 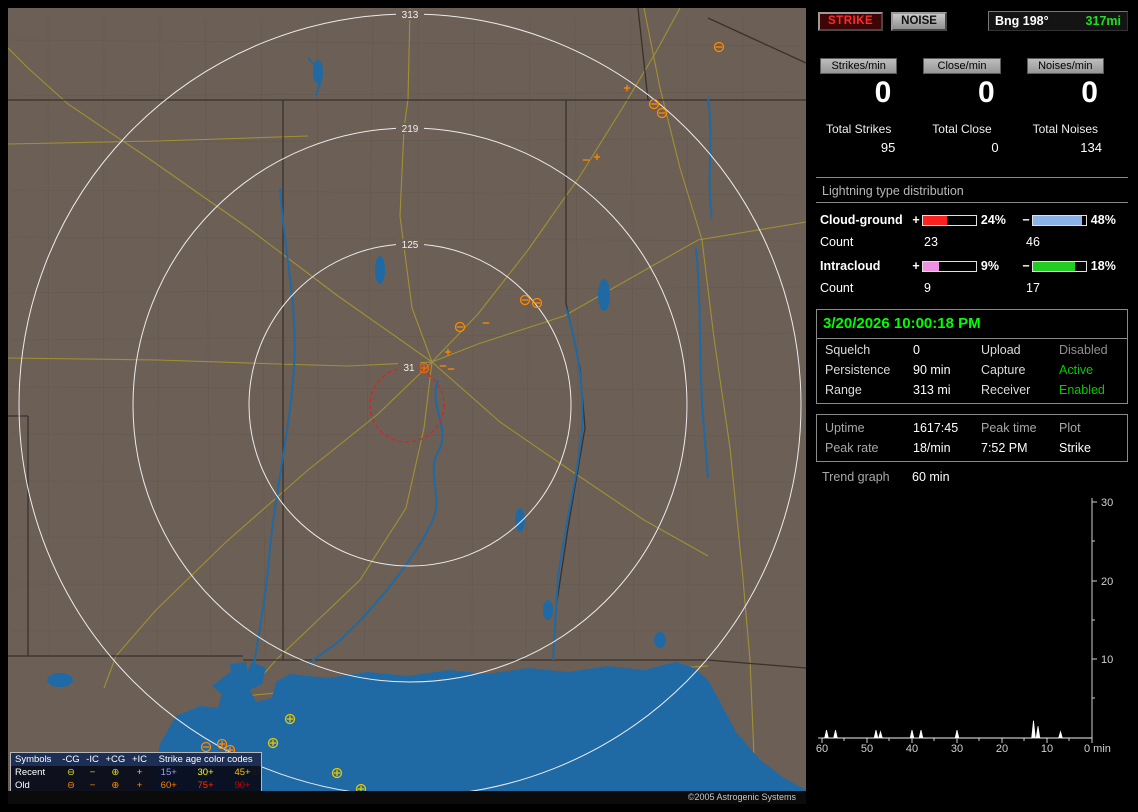 What do you see at coordinates (71, 759) in the screenshot?
I see `legend-col-ncg: -CG` at bounding box center [71, 759].